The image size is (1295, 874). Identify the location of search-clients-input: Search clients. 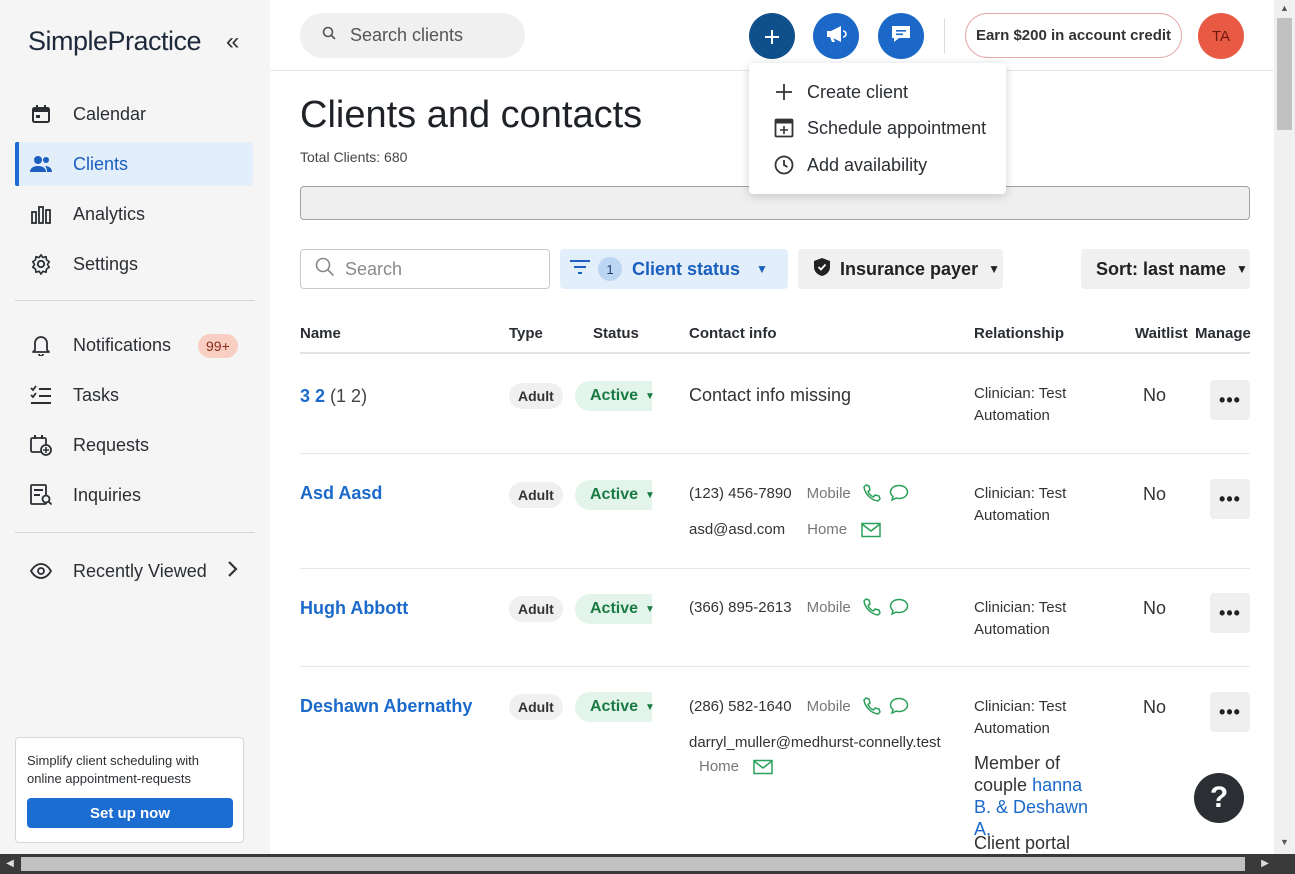
(412, 35).